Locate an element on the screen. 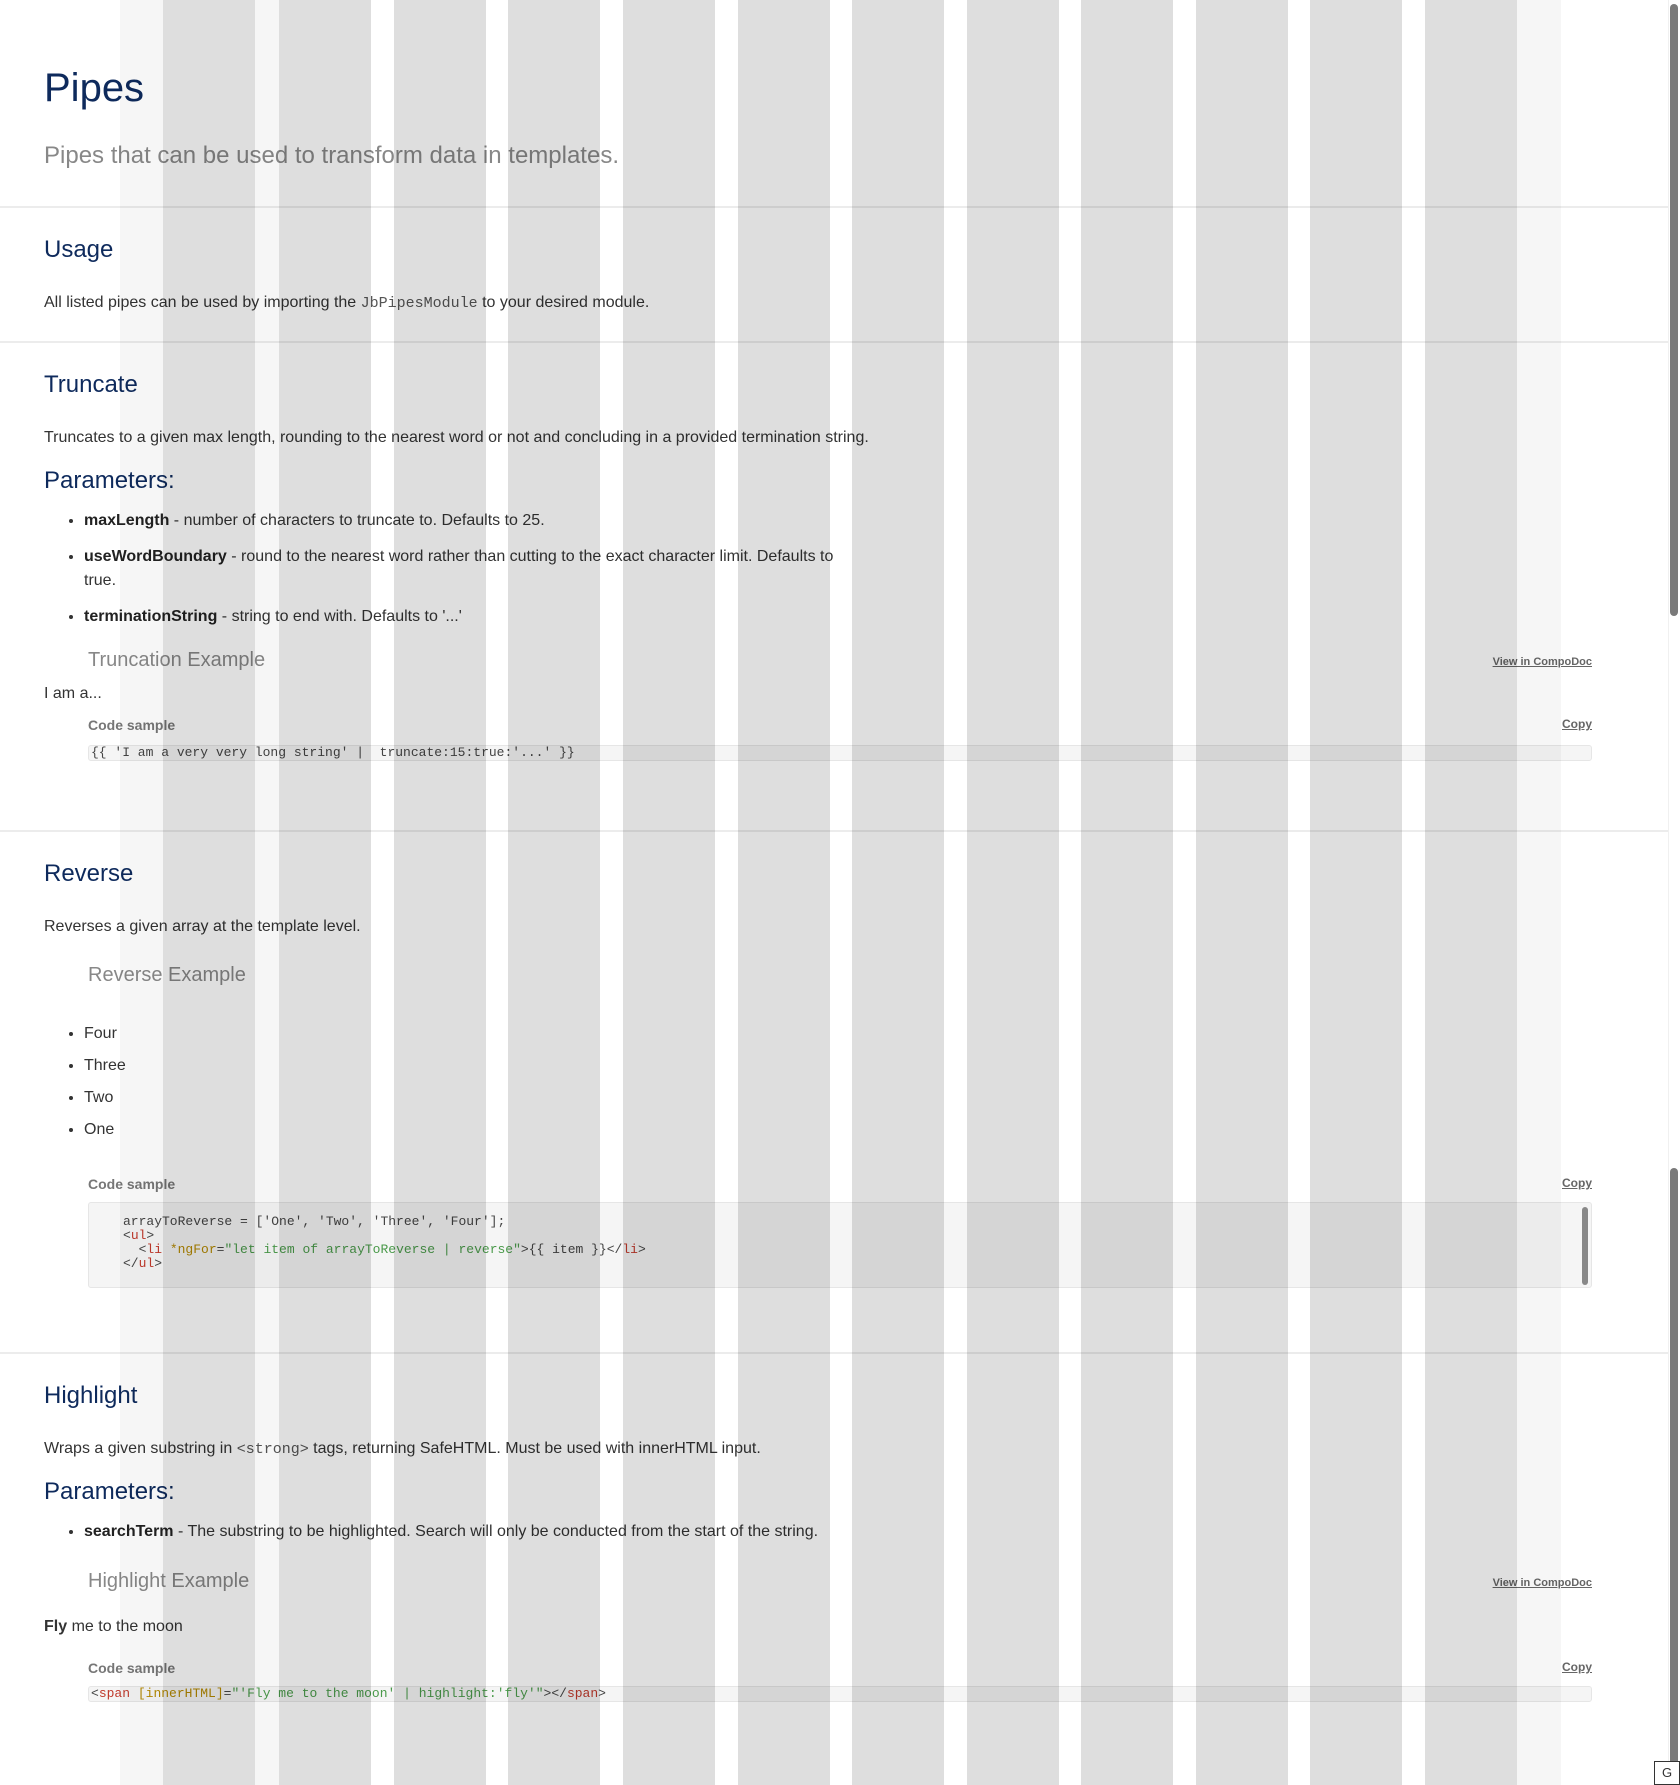 The image size is (1680, 1785). highlight-example-title: Highlight Example is located at coordinates (169, 1581).